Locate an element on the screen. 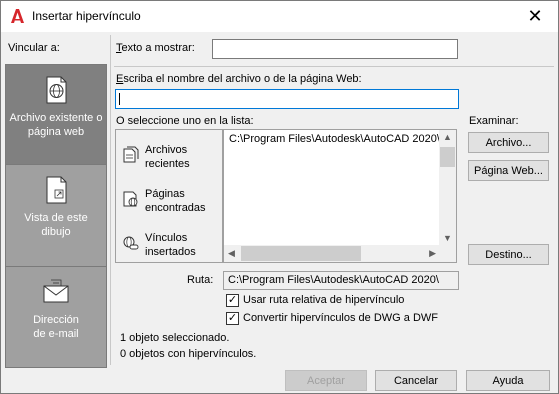  ok-button-label: Aceptar is located at coordinates (326, 380).